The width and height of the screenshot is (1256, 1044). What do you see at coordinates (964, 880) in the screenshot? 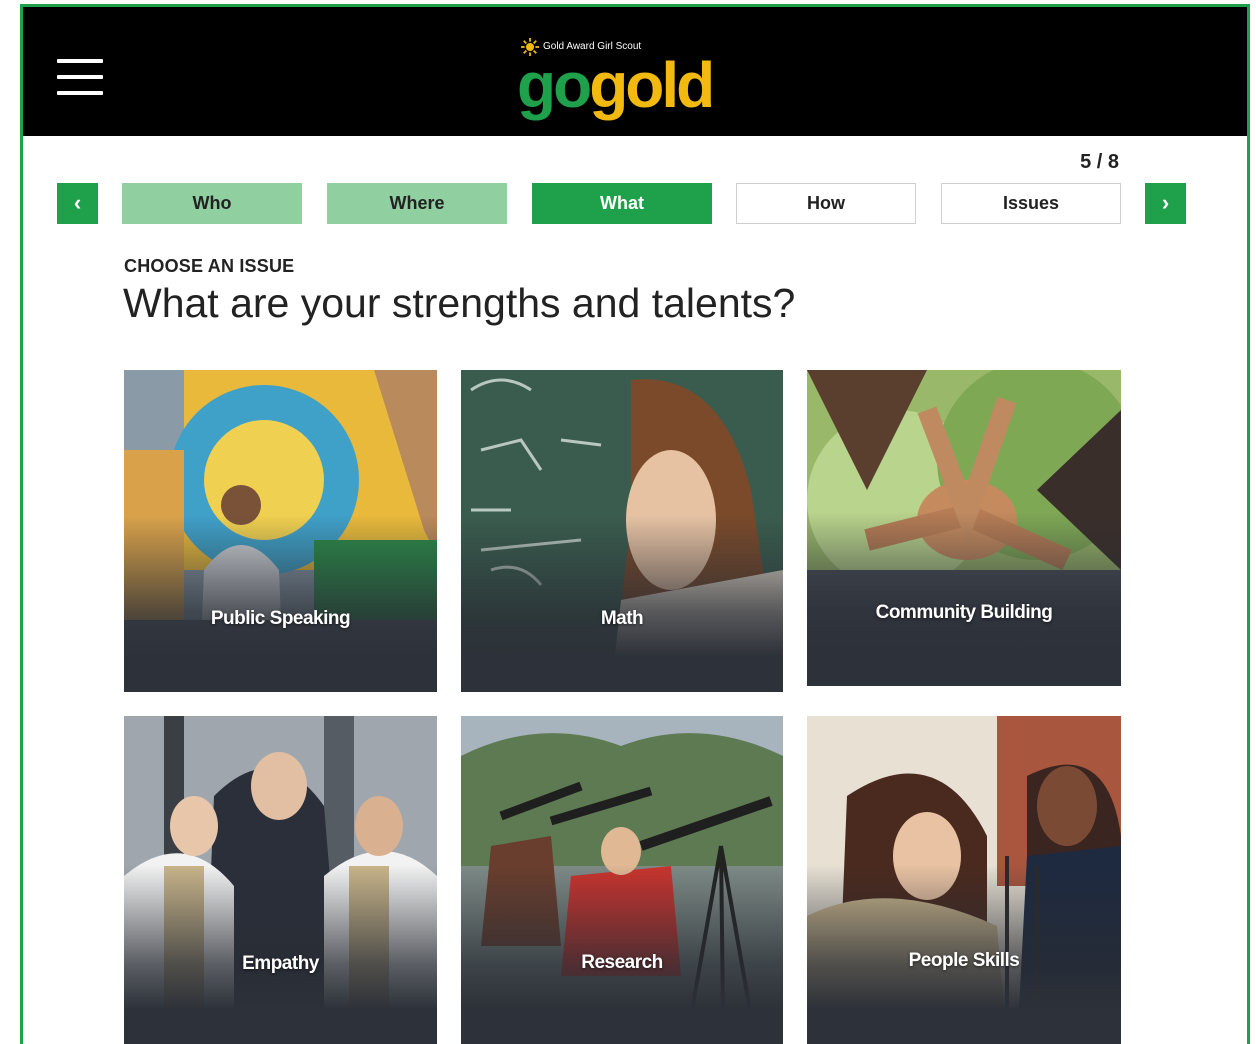
I see `card-people-skills: People Skills` at bounding box center [964, 880].